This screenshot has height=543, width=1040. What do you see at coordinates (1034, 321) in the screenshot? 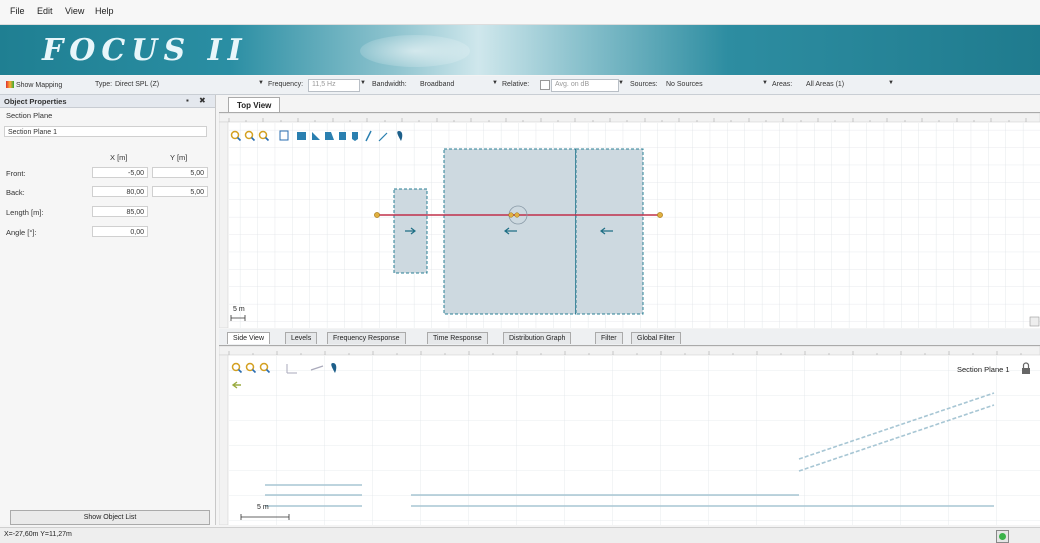
I see `corner-resize-icon` at bounding box center [1034, 321].